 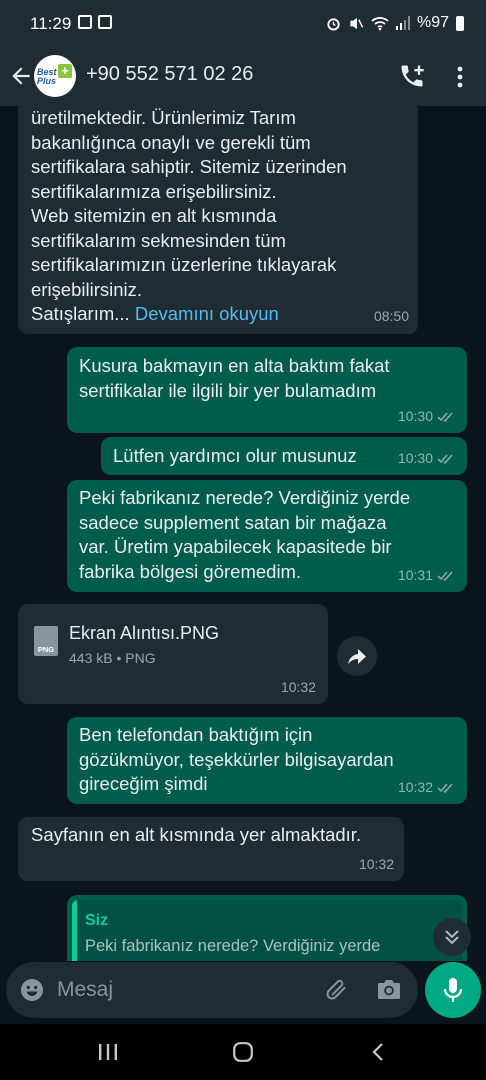 I want to click on mic-icon, so click(x=453, y=990).